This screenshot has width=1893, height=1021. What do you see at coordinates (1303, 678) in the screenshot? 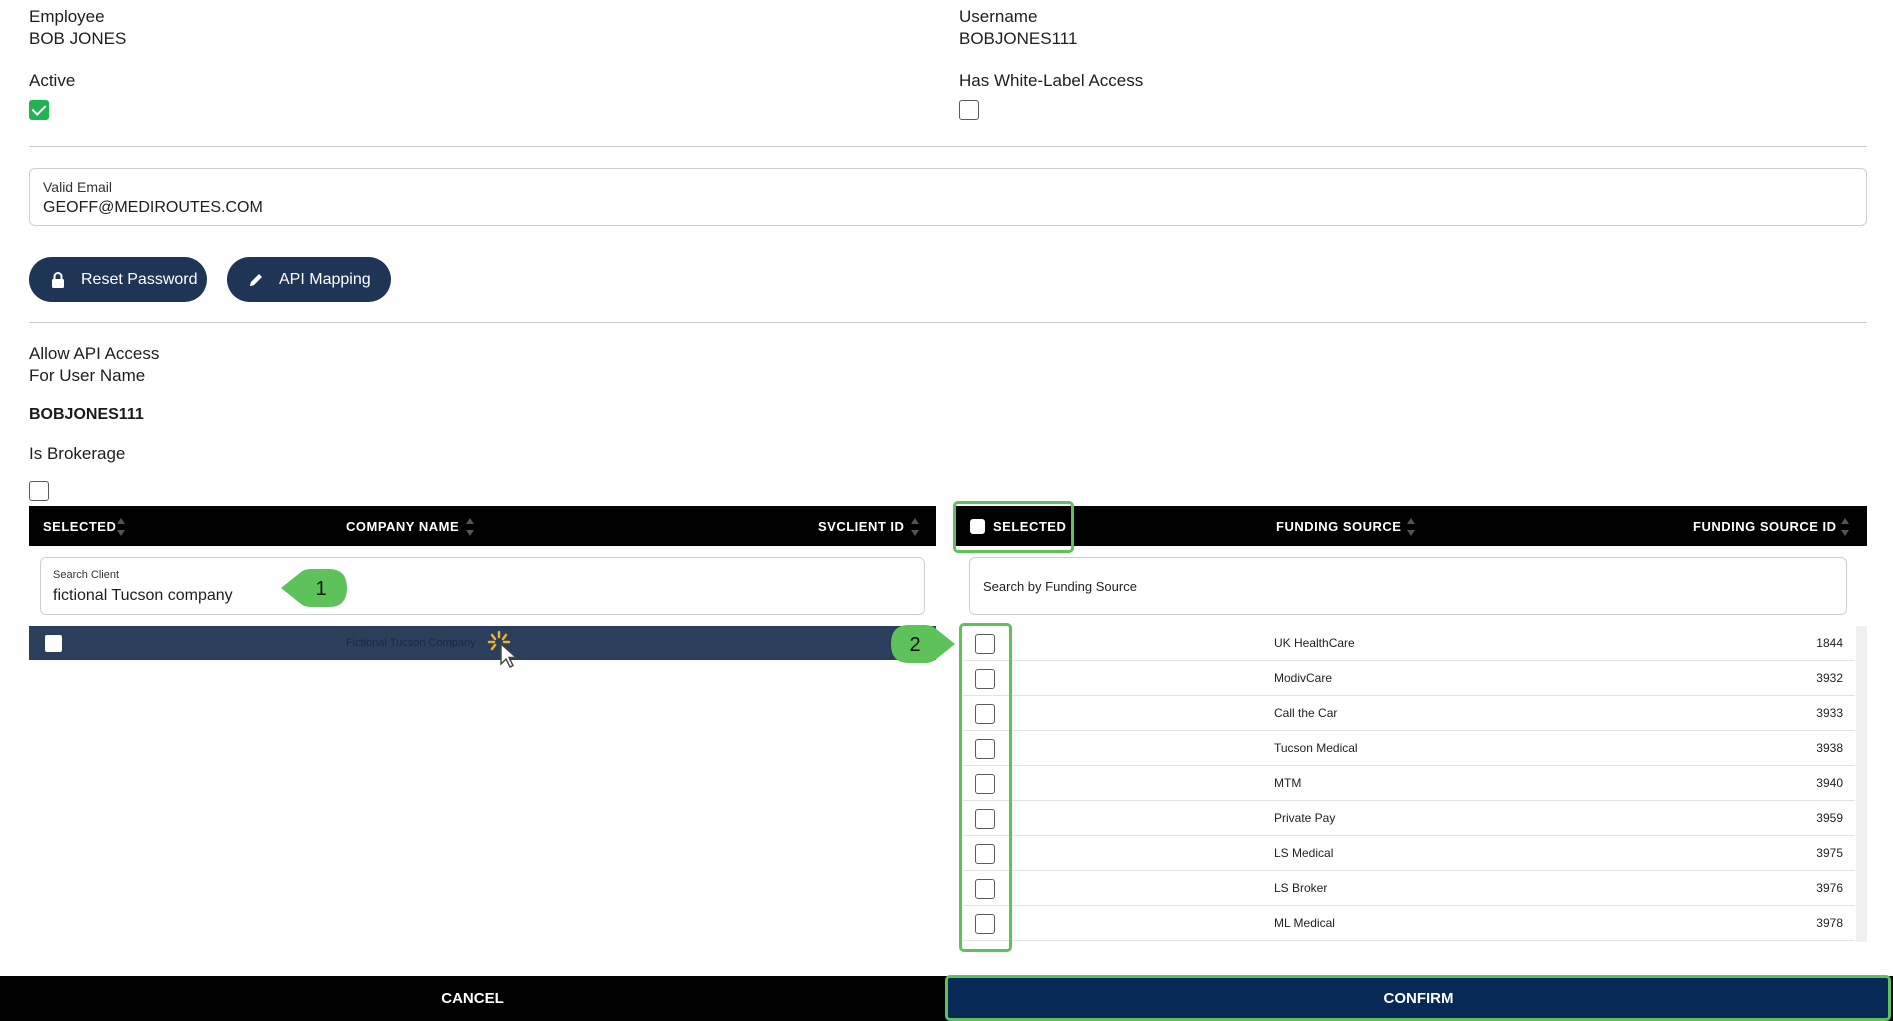
I see `funding-source-name: ModivCare` at bounding box center [1303, 678].